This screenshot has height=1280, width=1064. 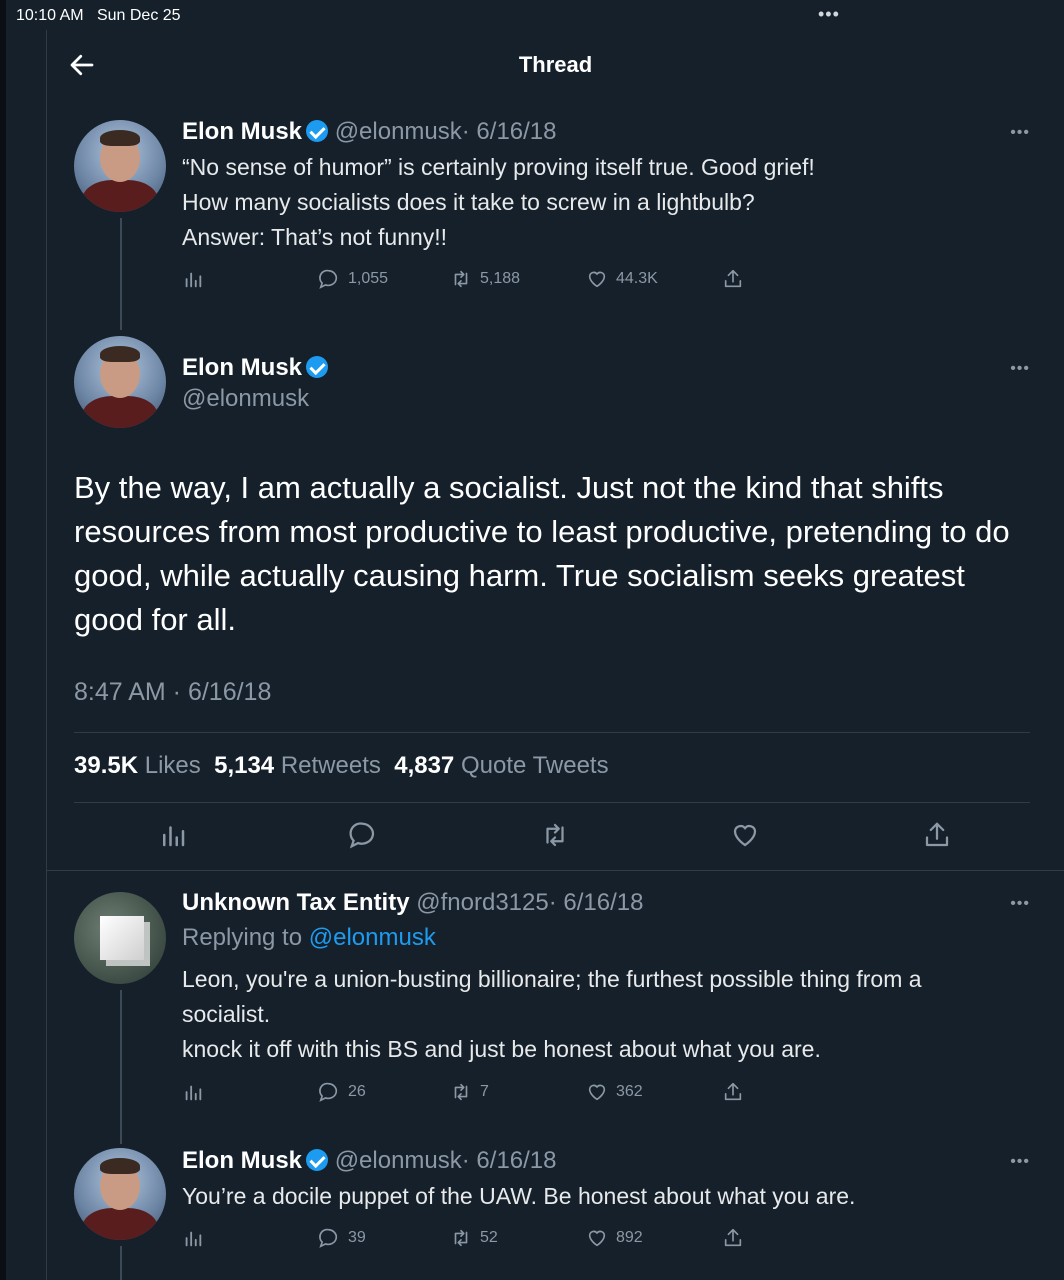 I want to click on left-rail-divider, so click(x=46, y=655).